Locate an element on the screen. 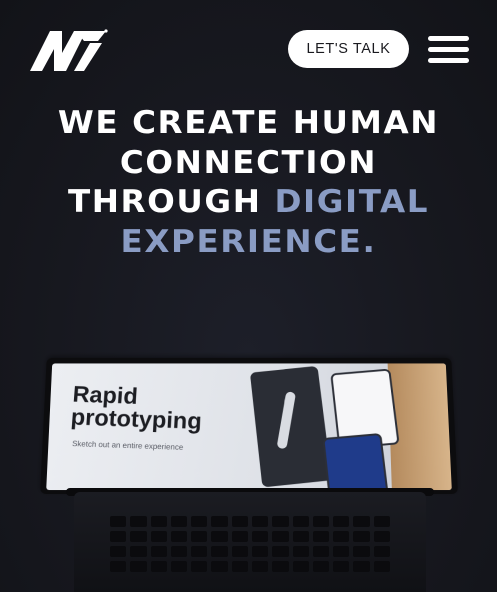  headline-experience: EXPERIENCE. is located at coordinates (248, 241).